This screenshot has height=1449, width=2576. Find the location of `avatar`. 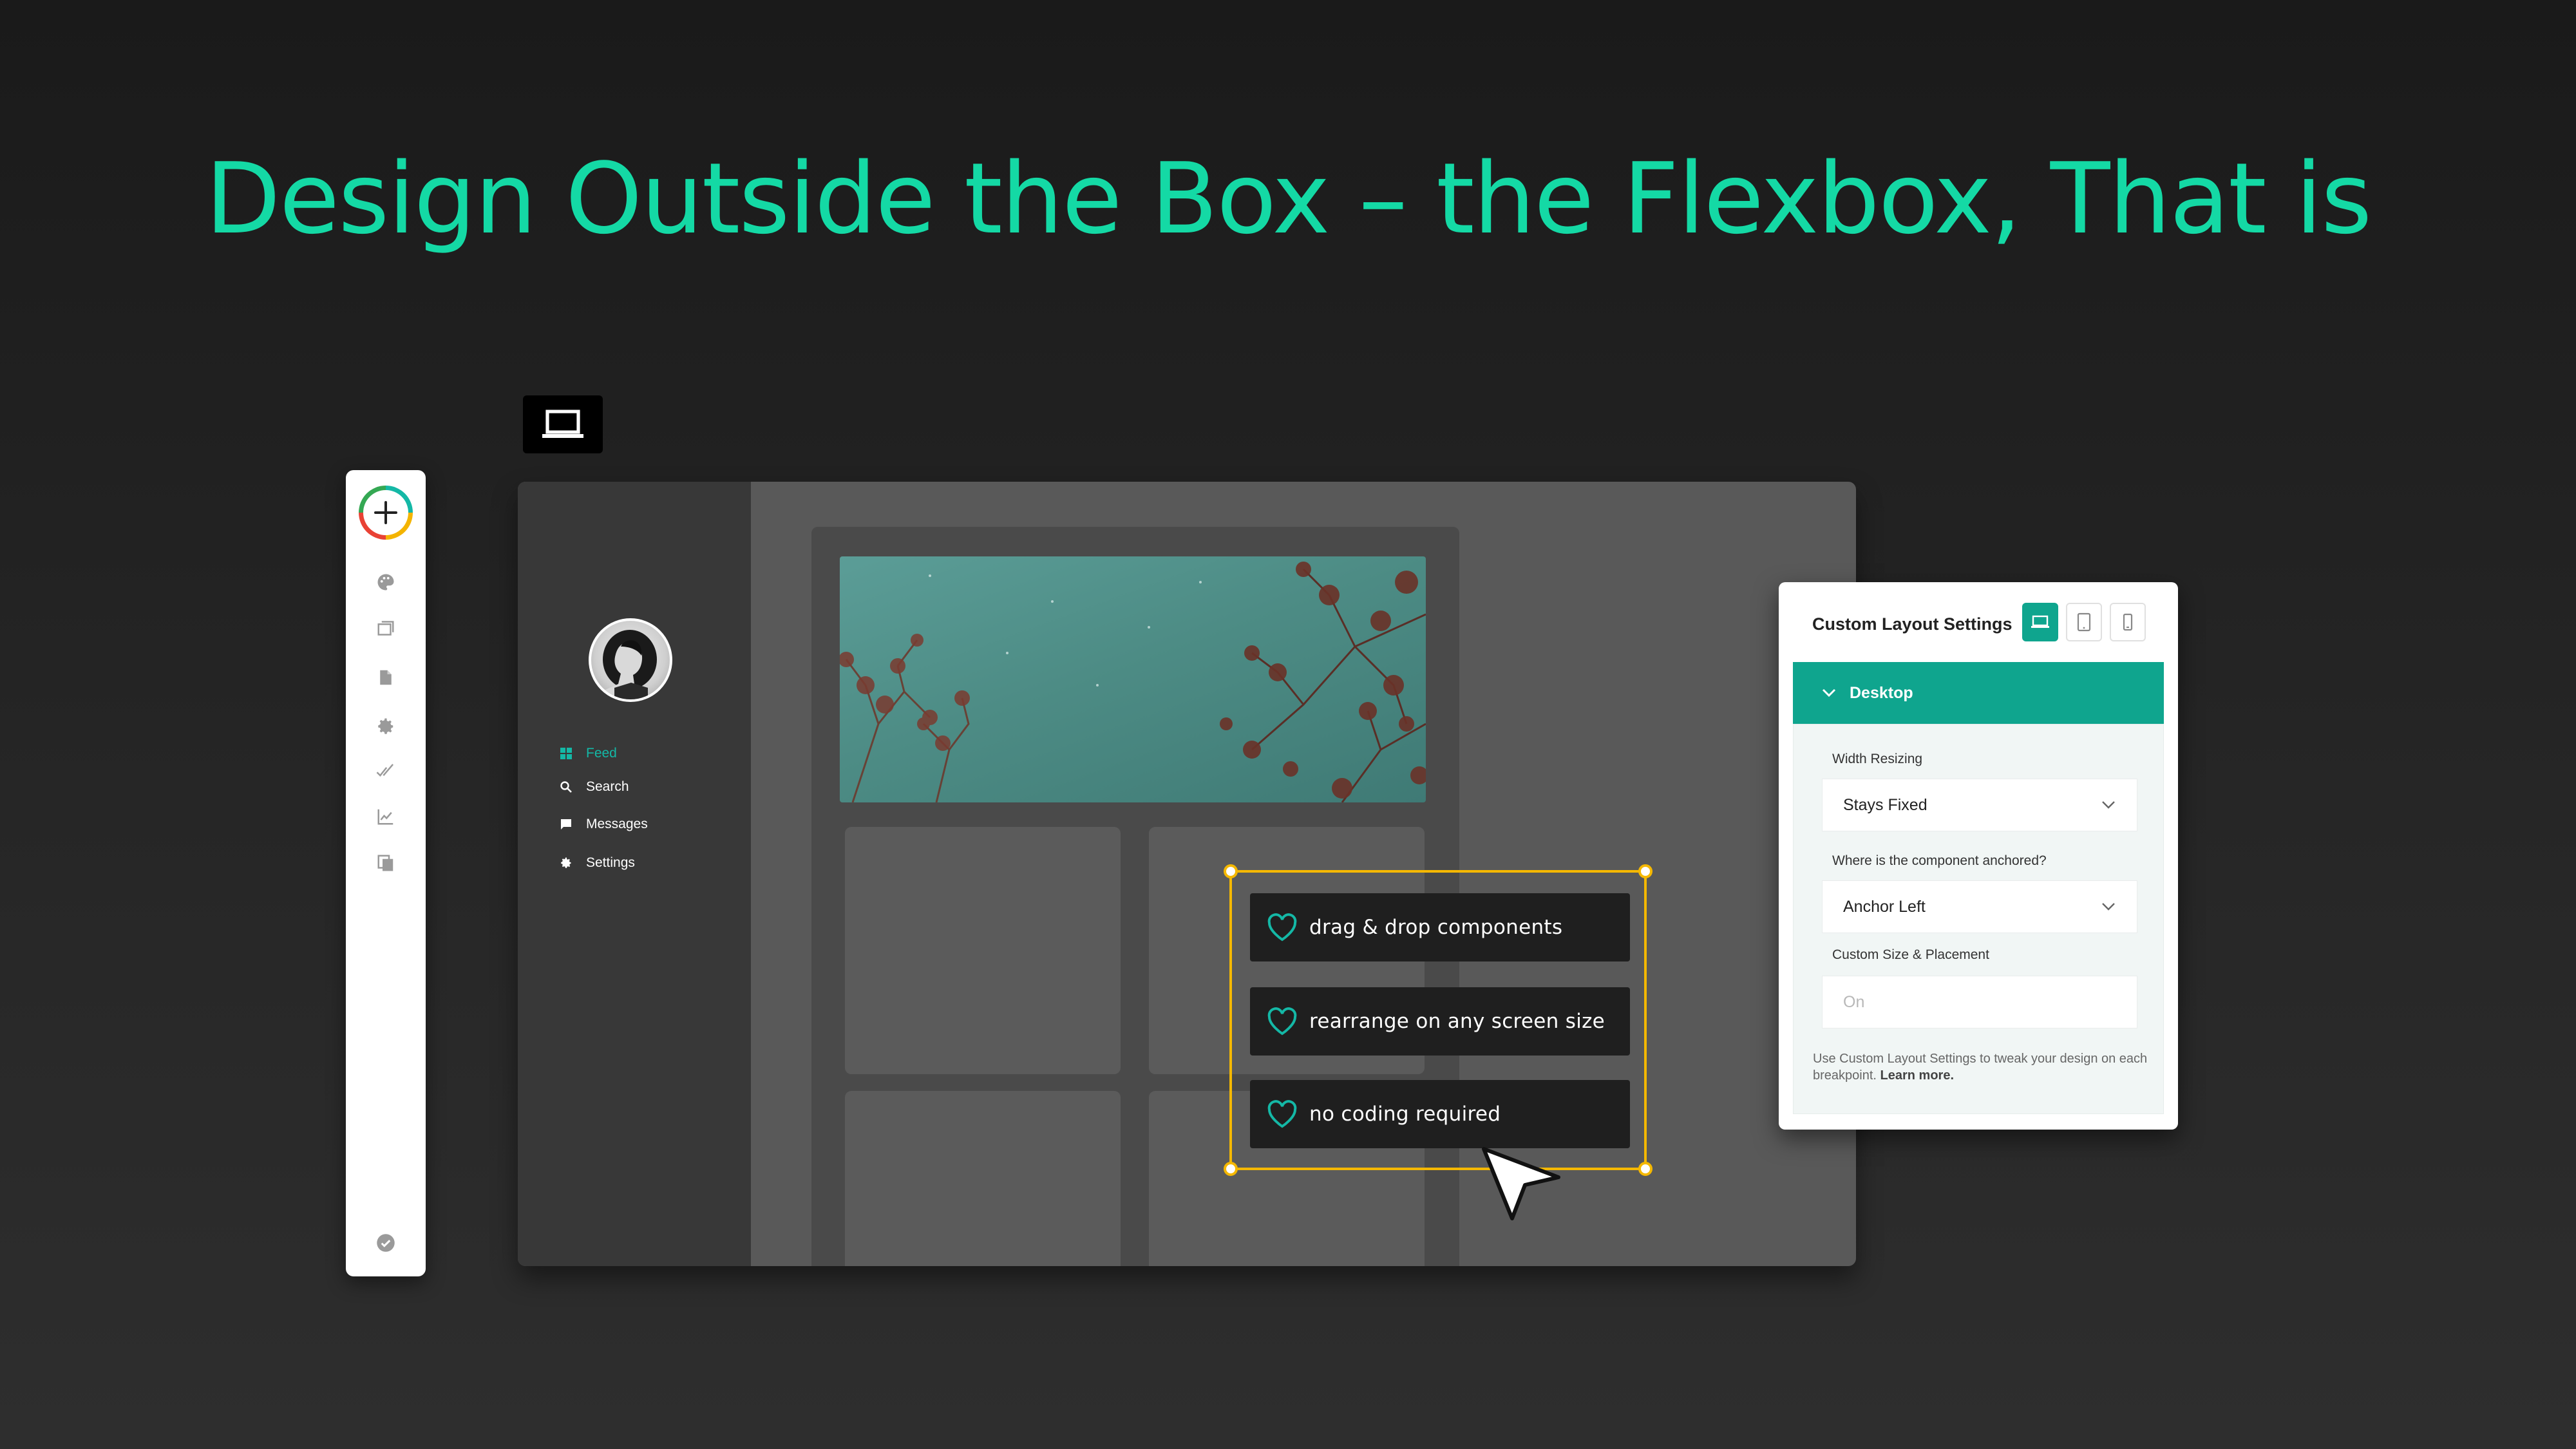

avatar is located at coordinates (630, 660).